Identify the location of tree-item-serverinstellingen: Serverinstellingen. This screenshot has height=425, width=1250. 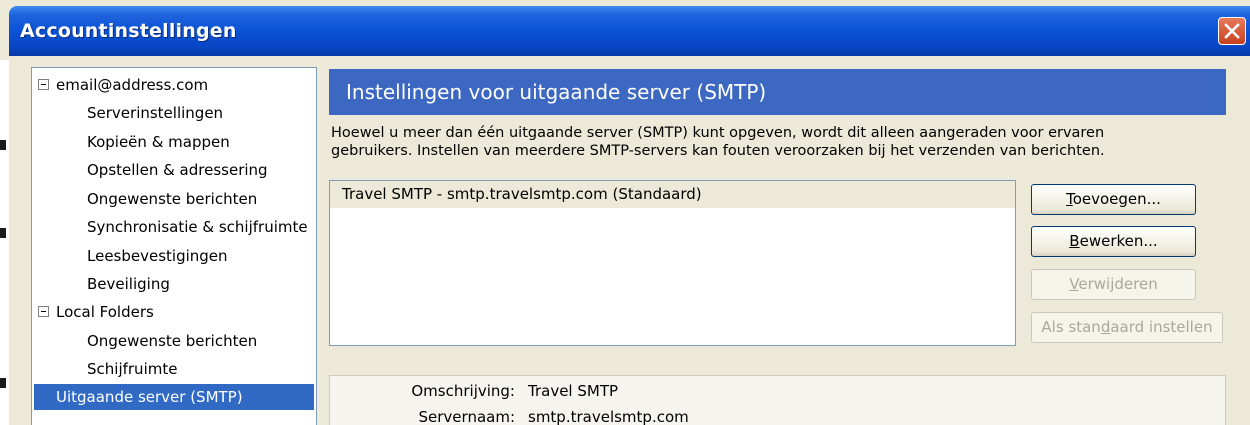
(155, 113).